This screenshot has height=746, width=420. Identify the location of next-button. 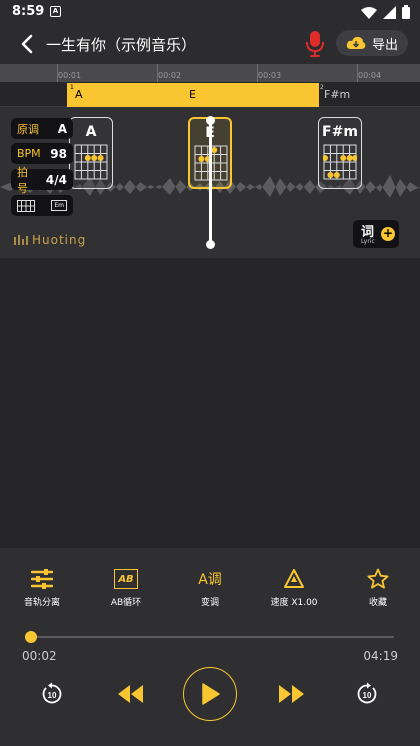
(292, 694).